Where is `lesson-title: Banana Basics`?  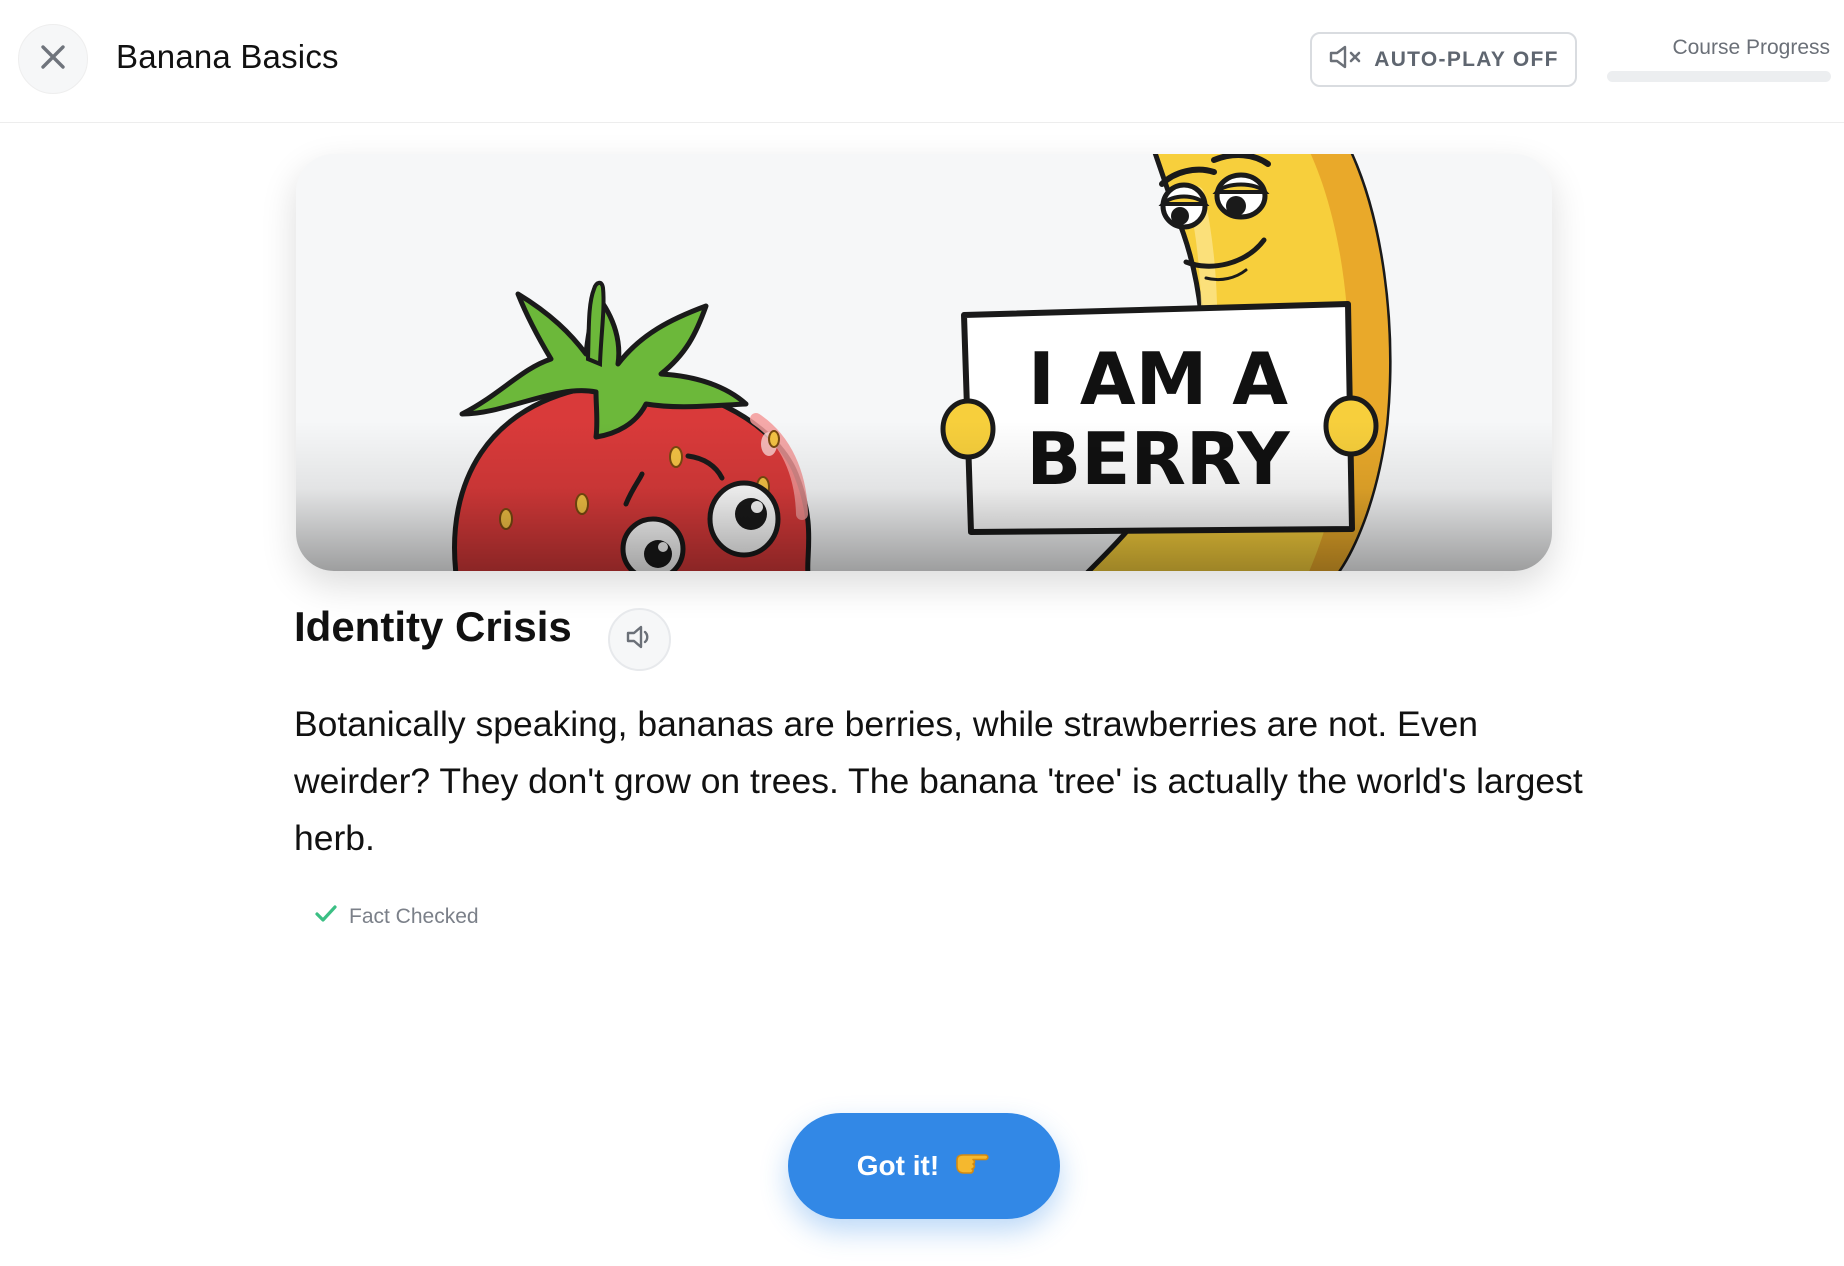 lesson-title: Banana Basics is located at coordinates (227, 56).